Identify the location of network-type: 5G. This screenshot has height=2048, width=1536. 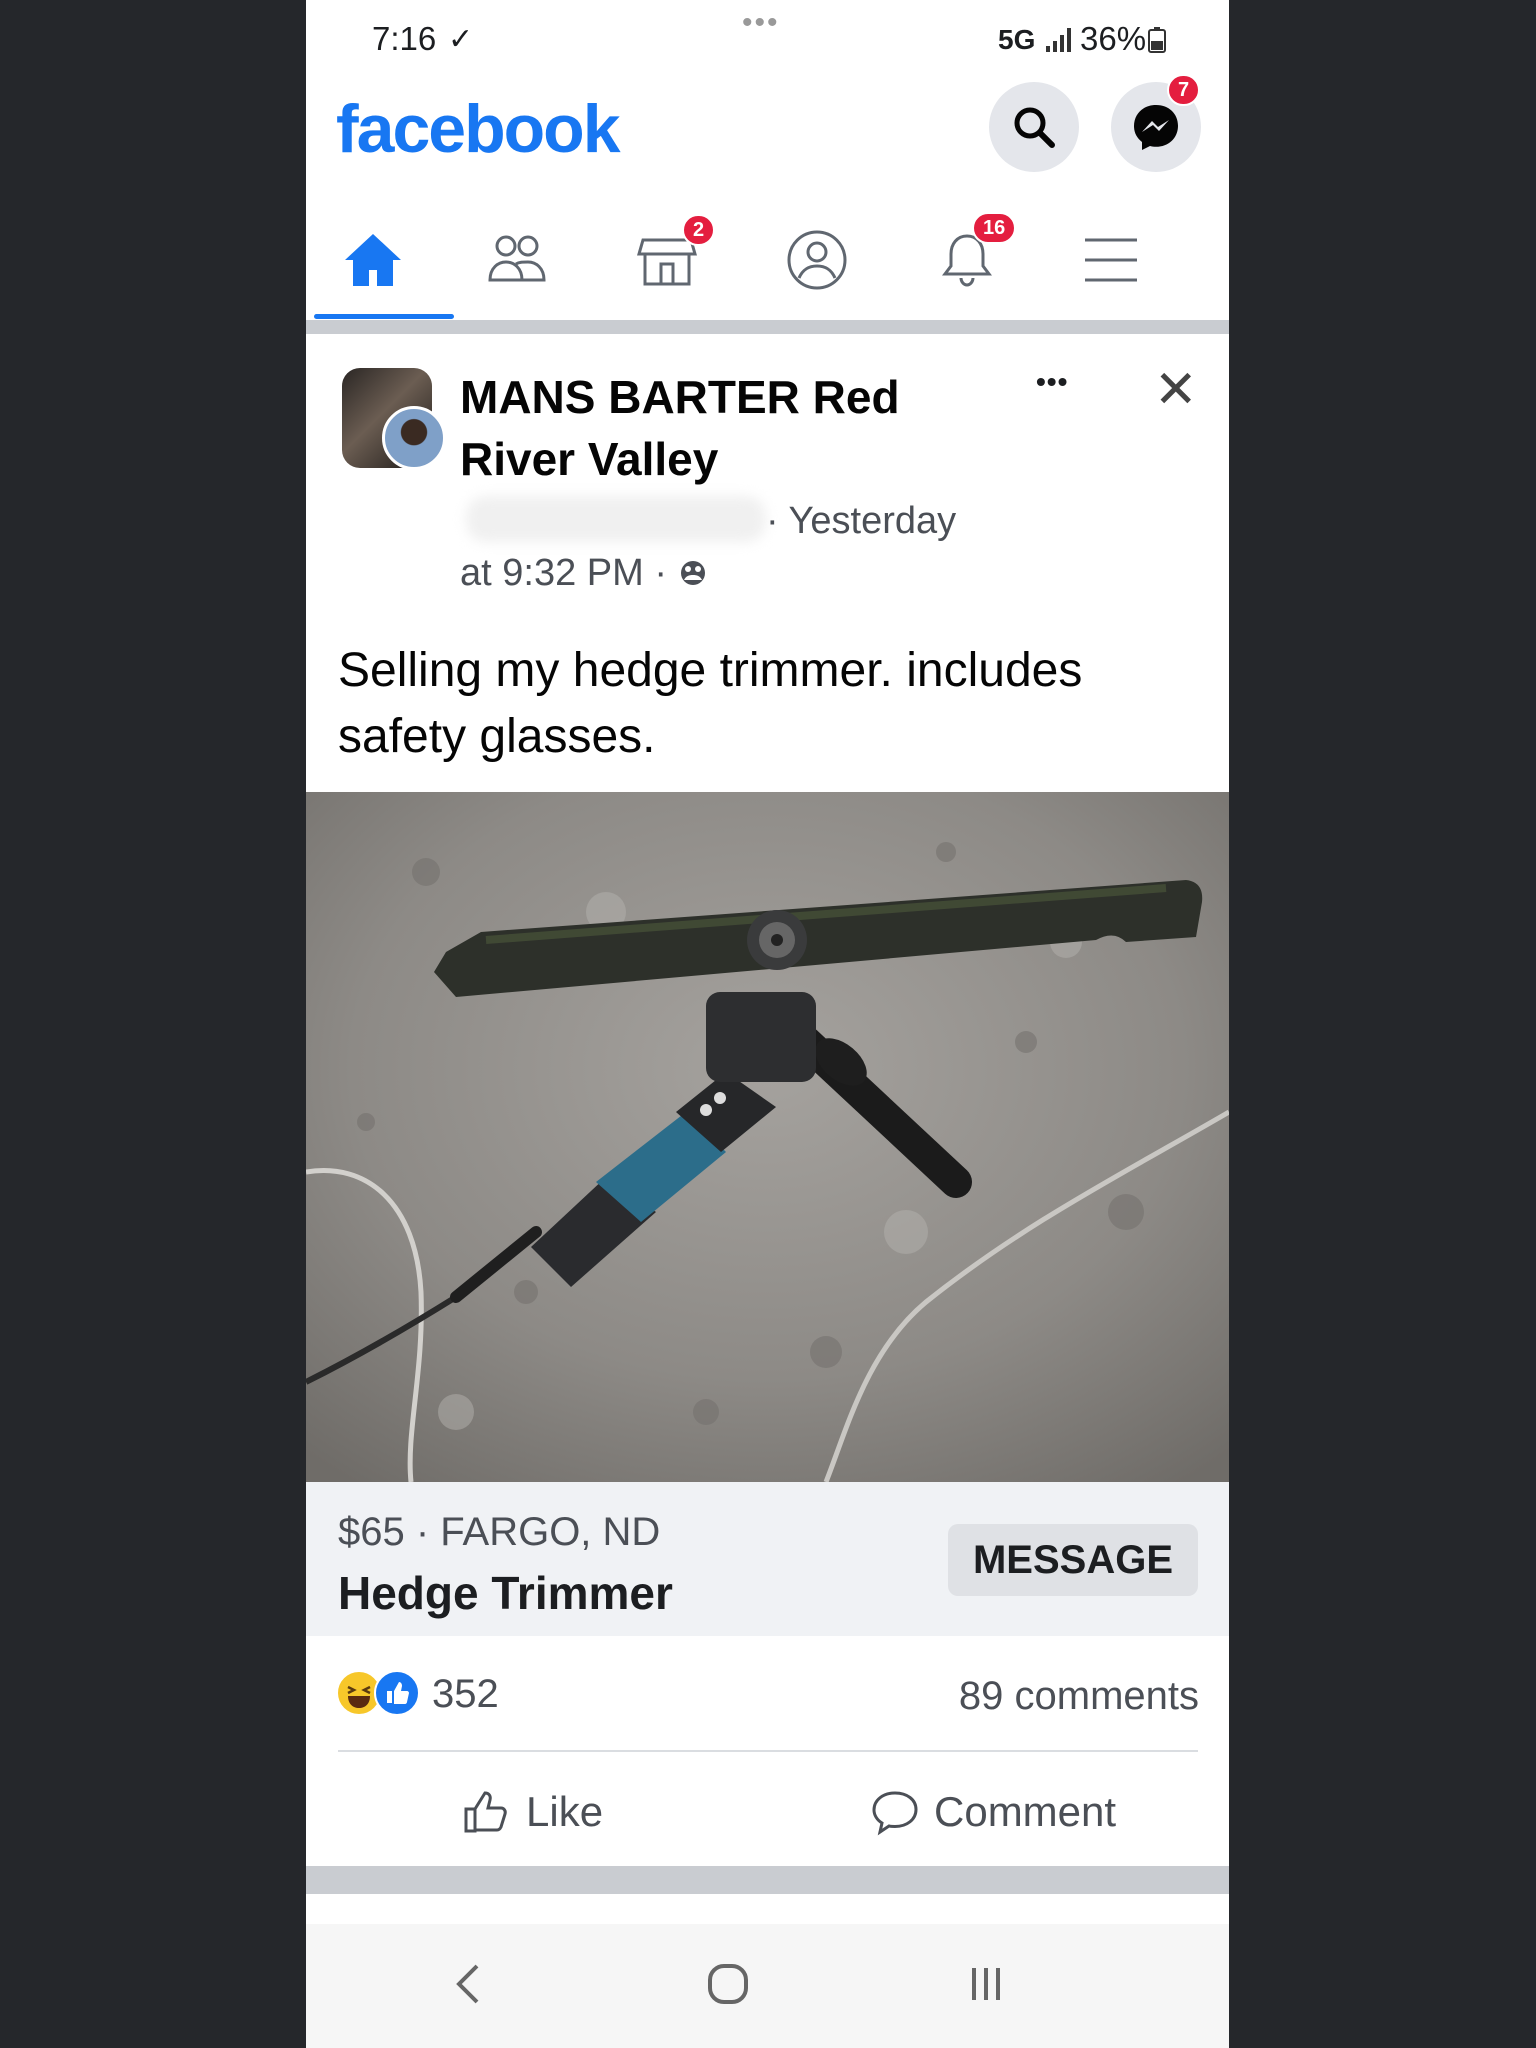
(1017, 39).